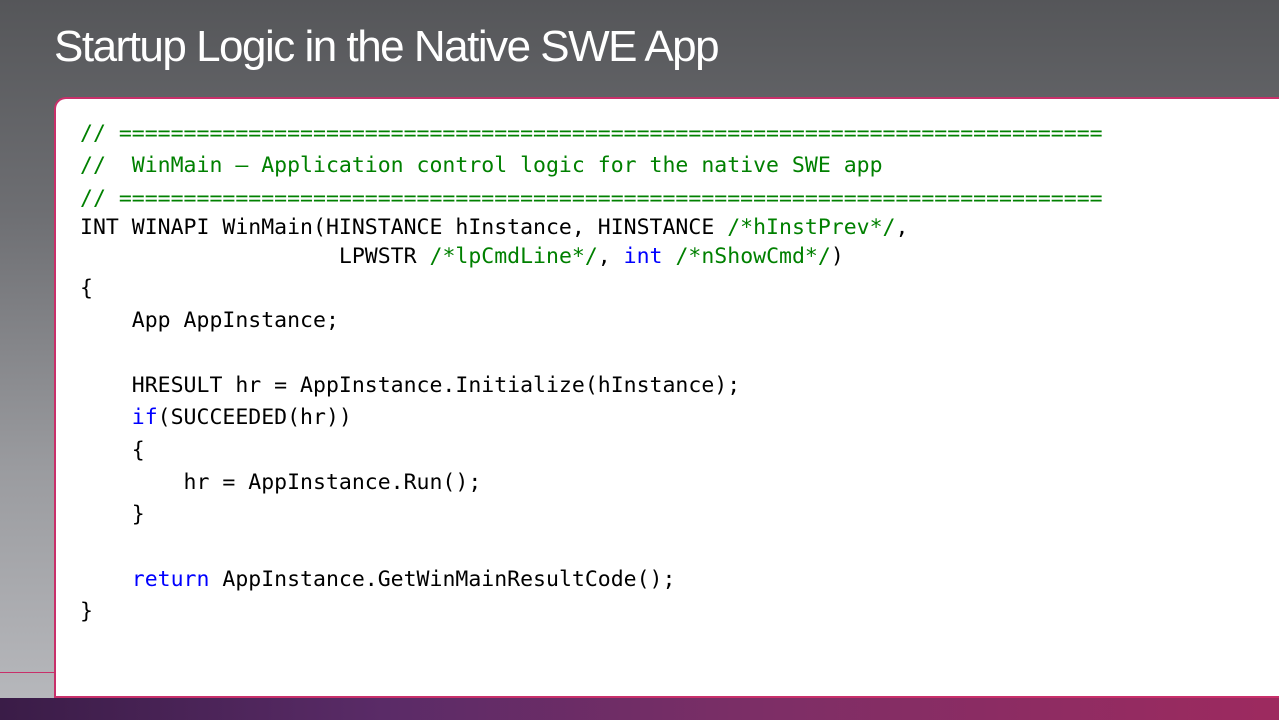 This screenshot has height=720, width=1279. What do you see at coordinates (209, 321) in the screenshot?
I see `code-token: App AppInstance;` at bounding box center [209, 321].